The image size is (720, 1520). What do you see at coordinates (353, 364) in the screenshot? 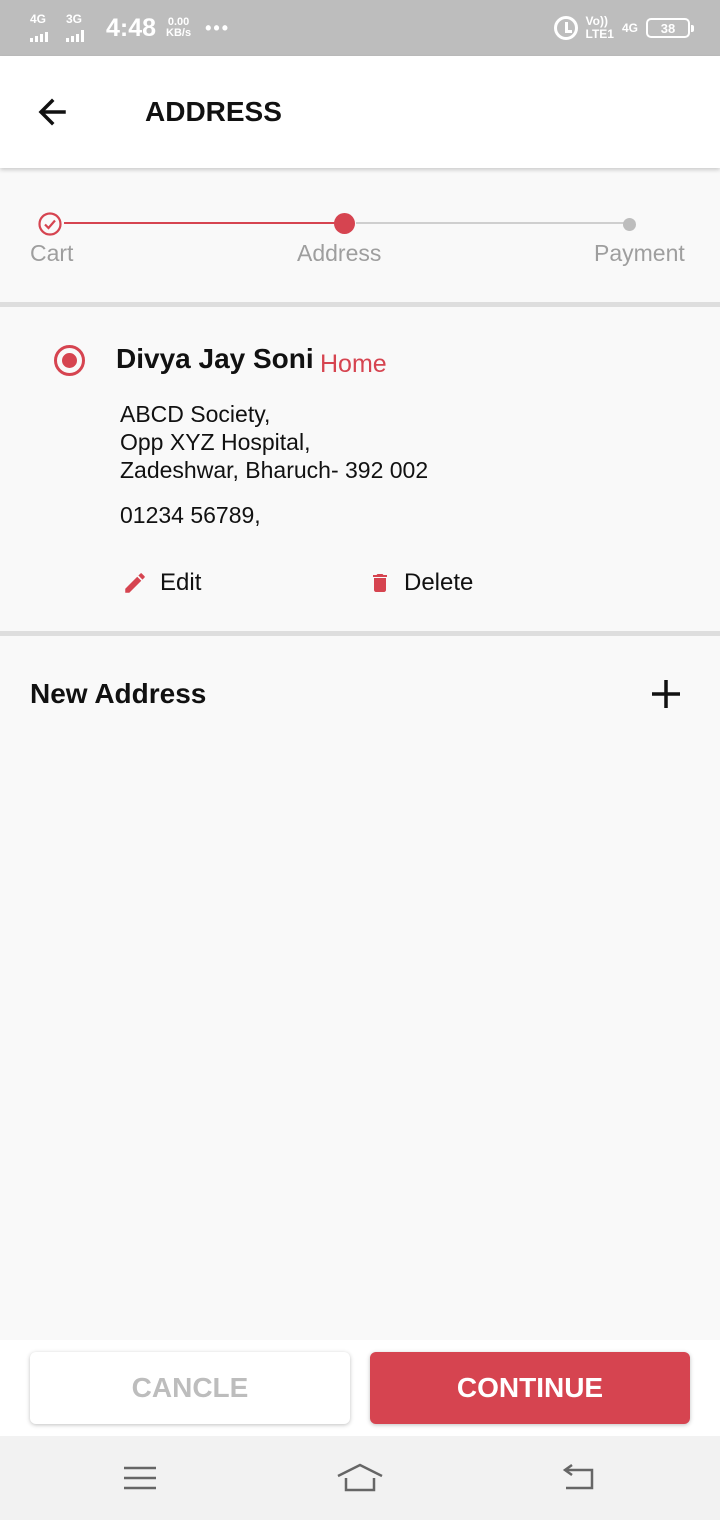
I see `address-tag: Home` at bounding box center [353, 364].